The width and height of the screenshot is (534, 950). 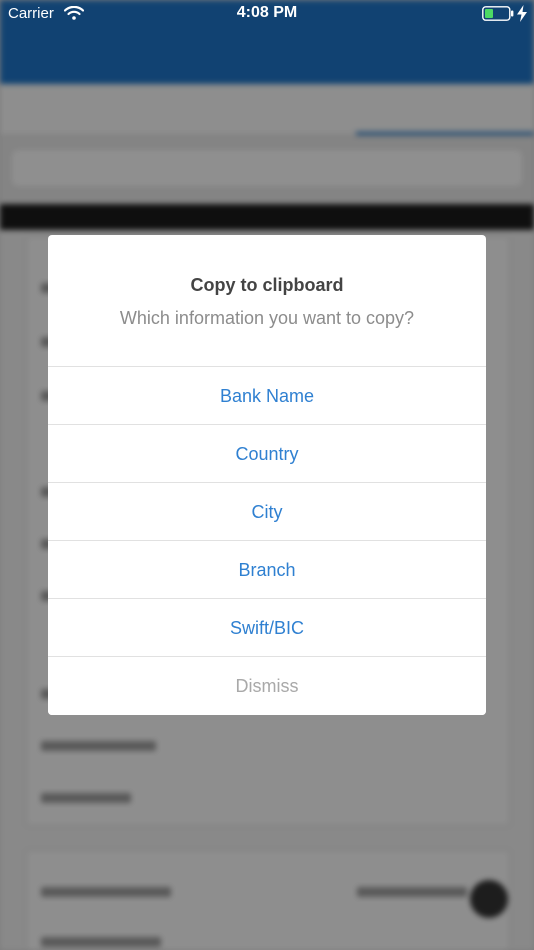 What do you see at coordinates (522, 13) in the screenshot?
I see `charging-bolt-icon` at bounding box center [522, 13].